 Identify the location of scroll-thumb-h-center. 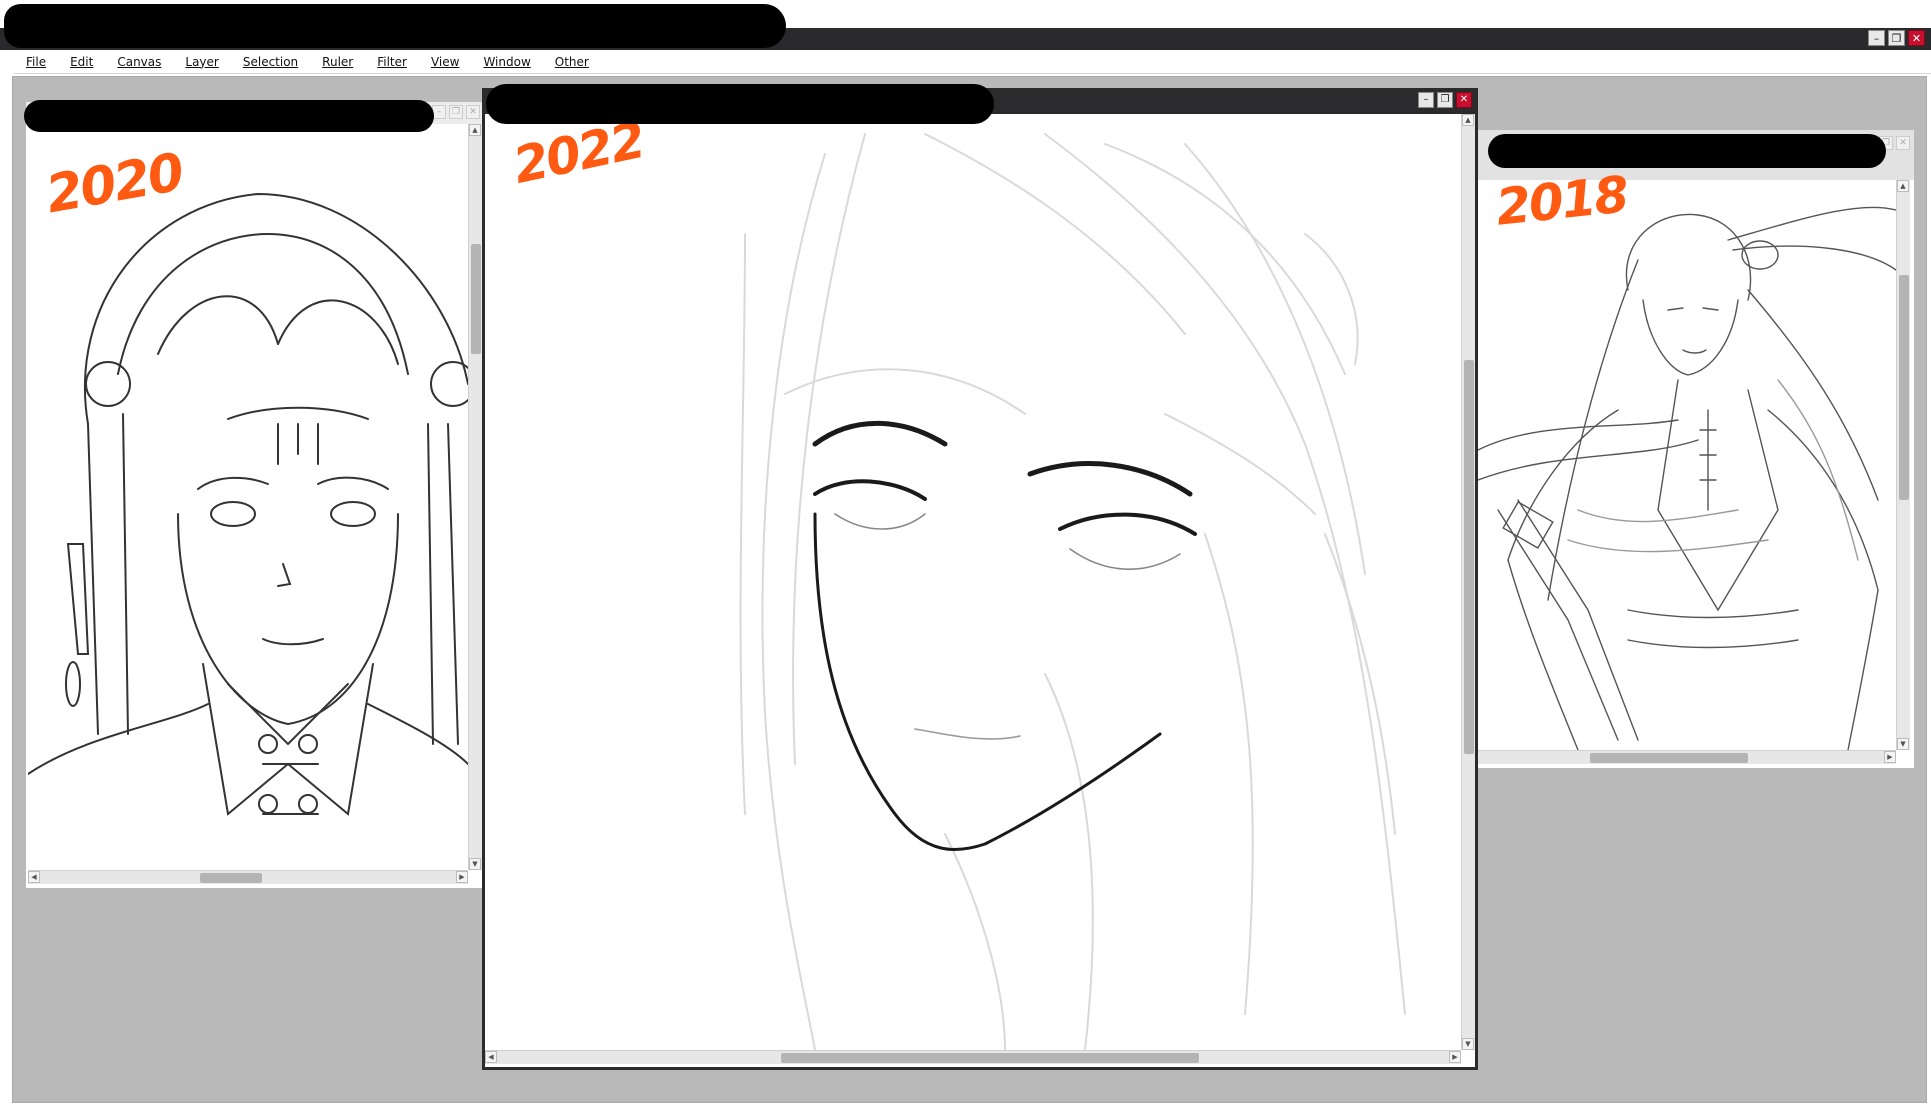
(990, 1058).